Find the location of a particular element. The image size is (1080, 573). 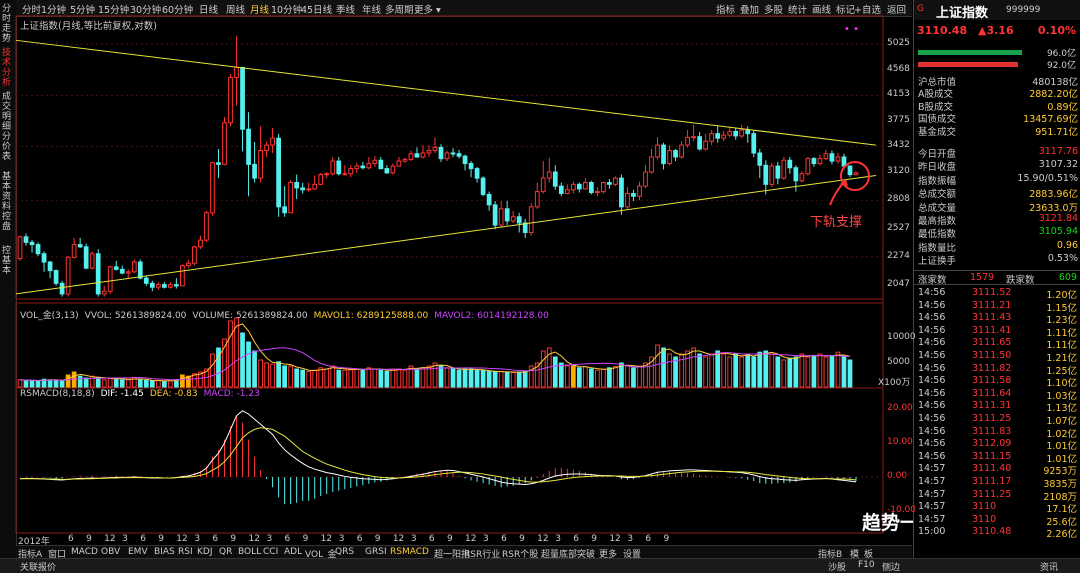

vol-tick: 10000 is located at coordinates (901, 337).